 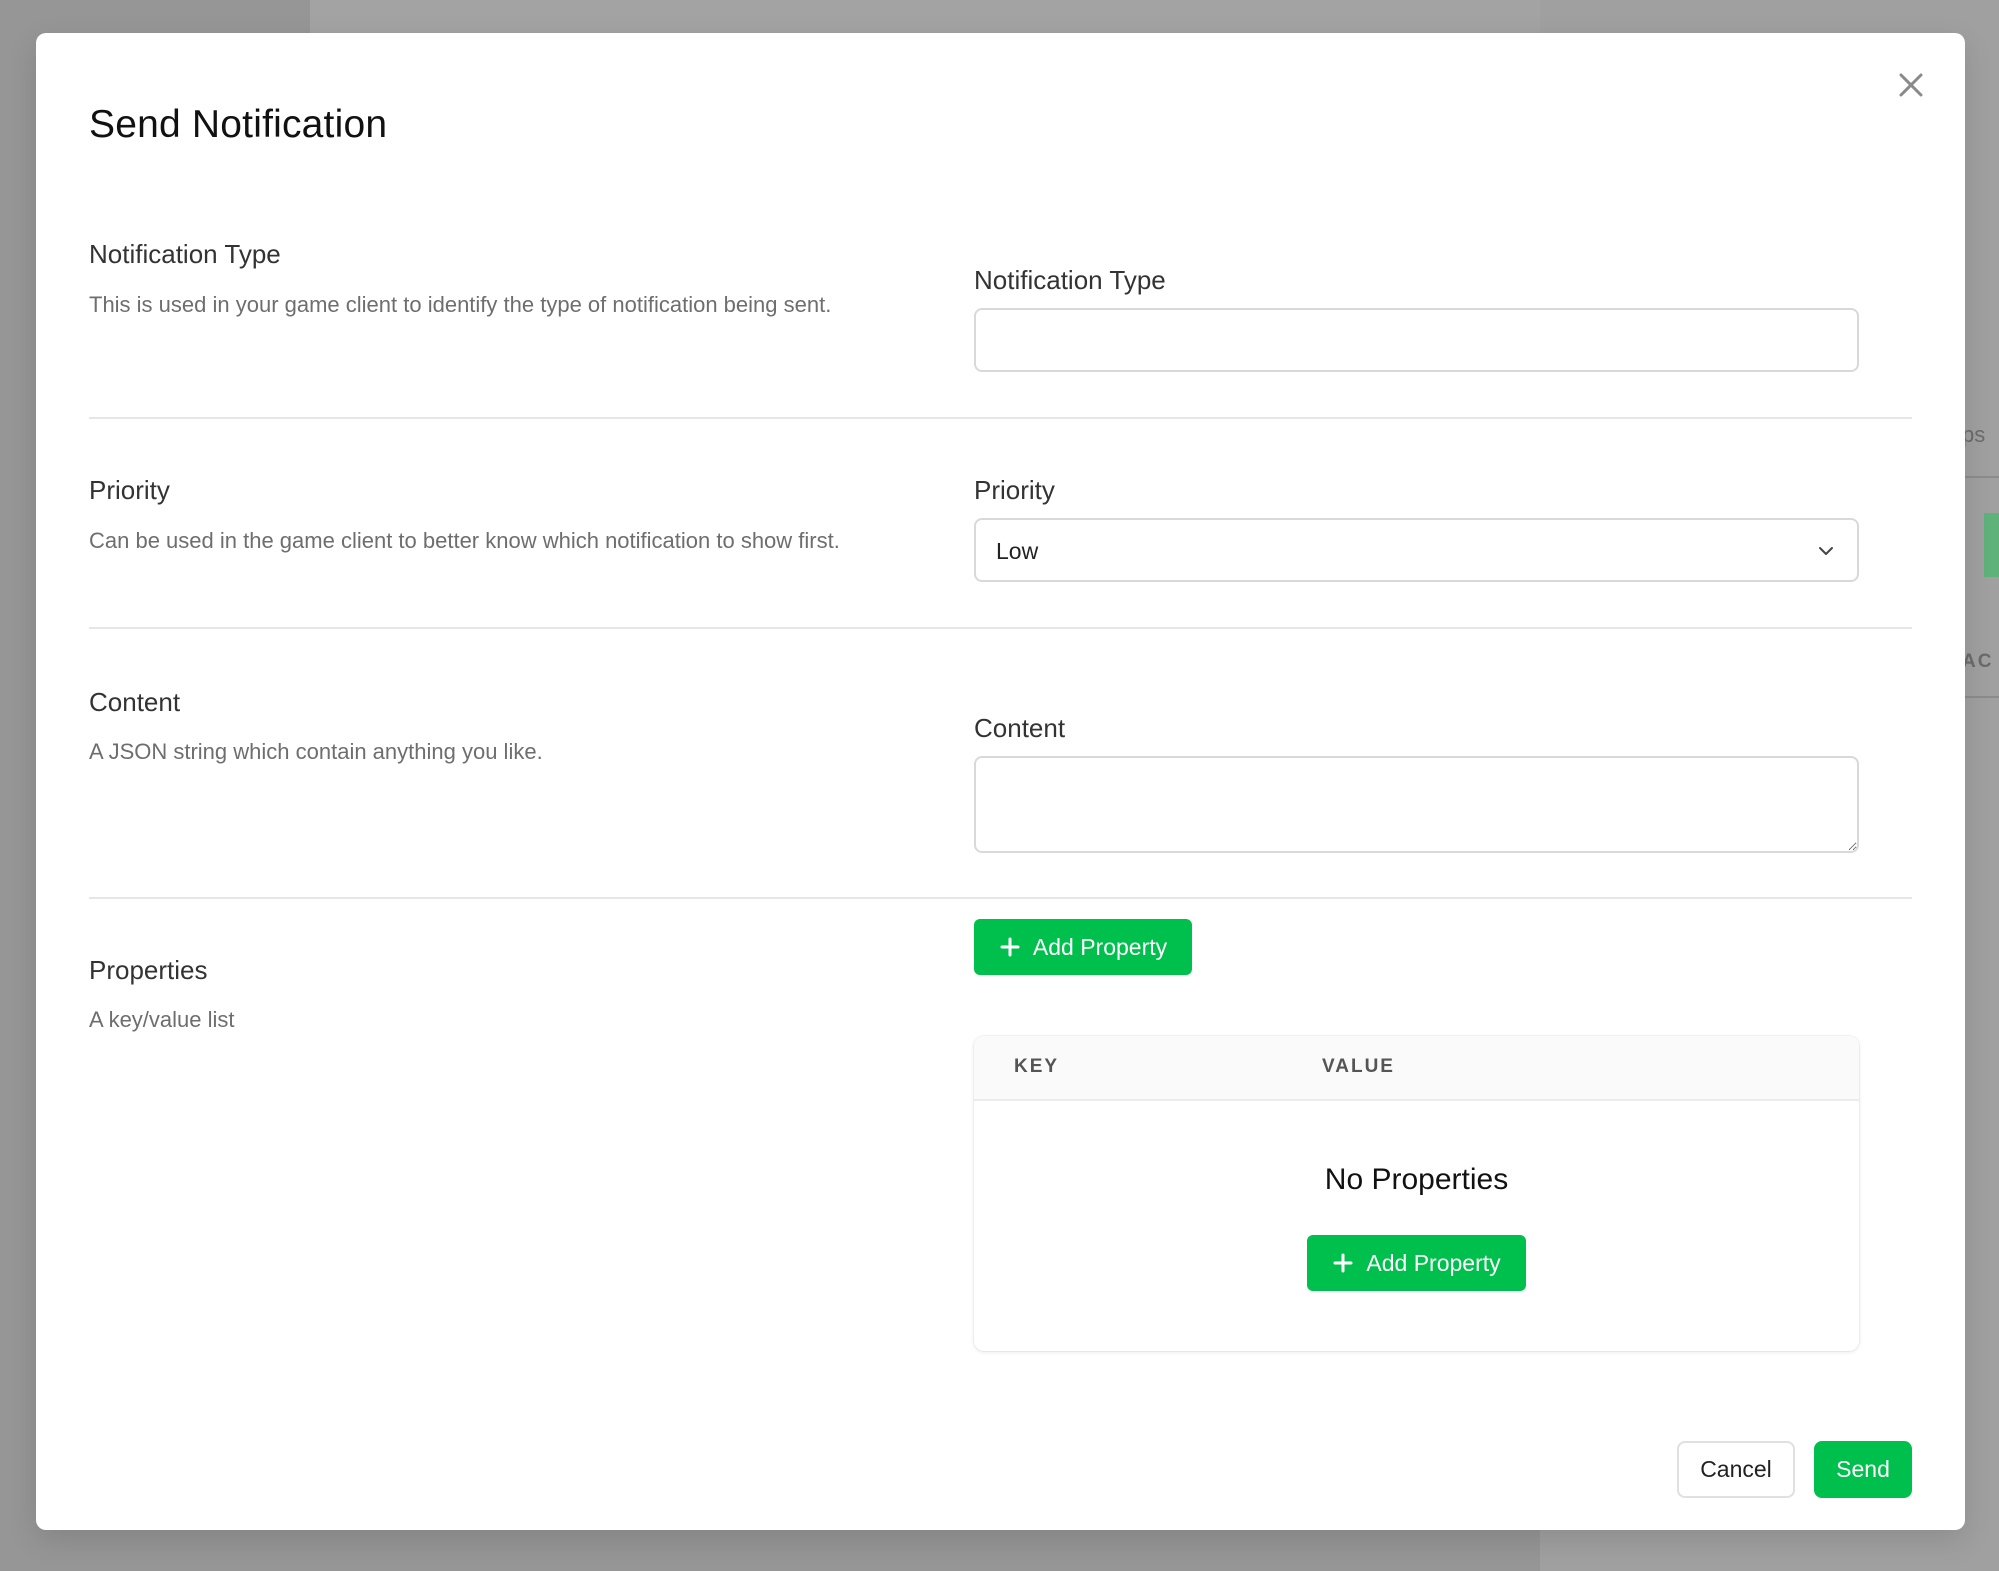 I want to click on properties-table: KEY VALUE No Properties Add Property, so click(x=1416, y=1193).